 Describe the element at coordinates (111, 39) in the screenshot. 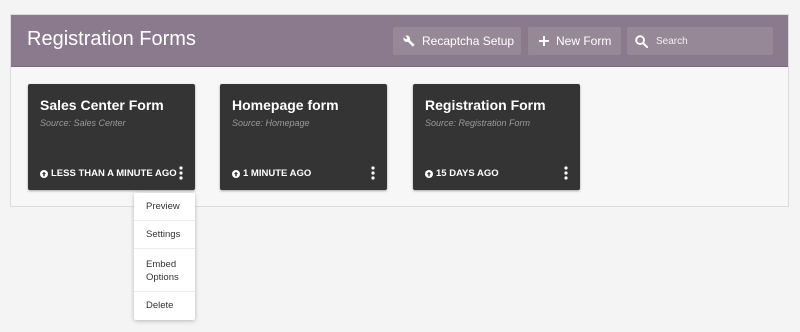

I see `page-title: Registration Forms` at that location.